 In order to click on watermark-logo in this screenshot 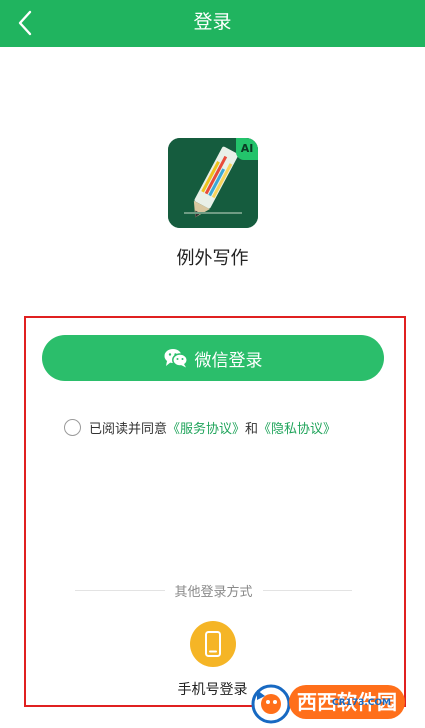, I will do `click(271, 702)`.